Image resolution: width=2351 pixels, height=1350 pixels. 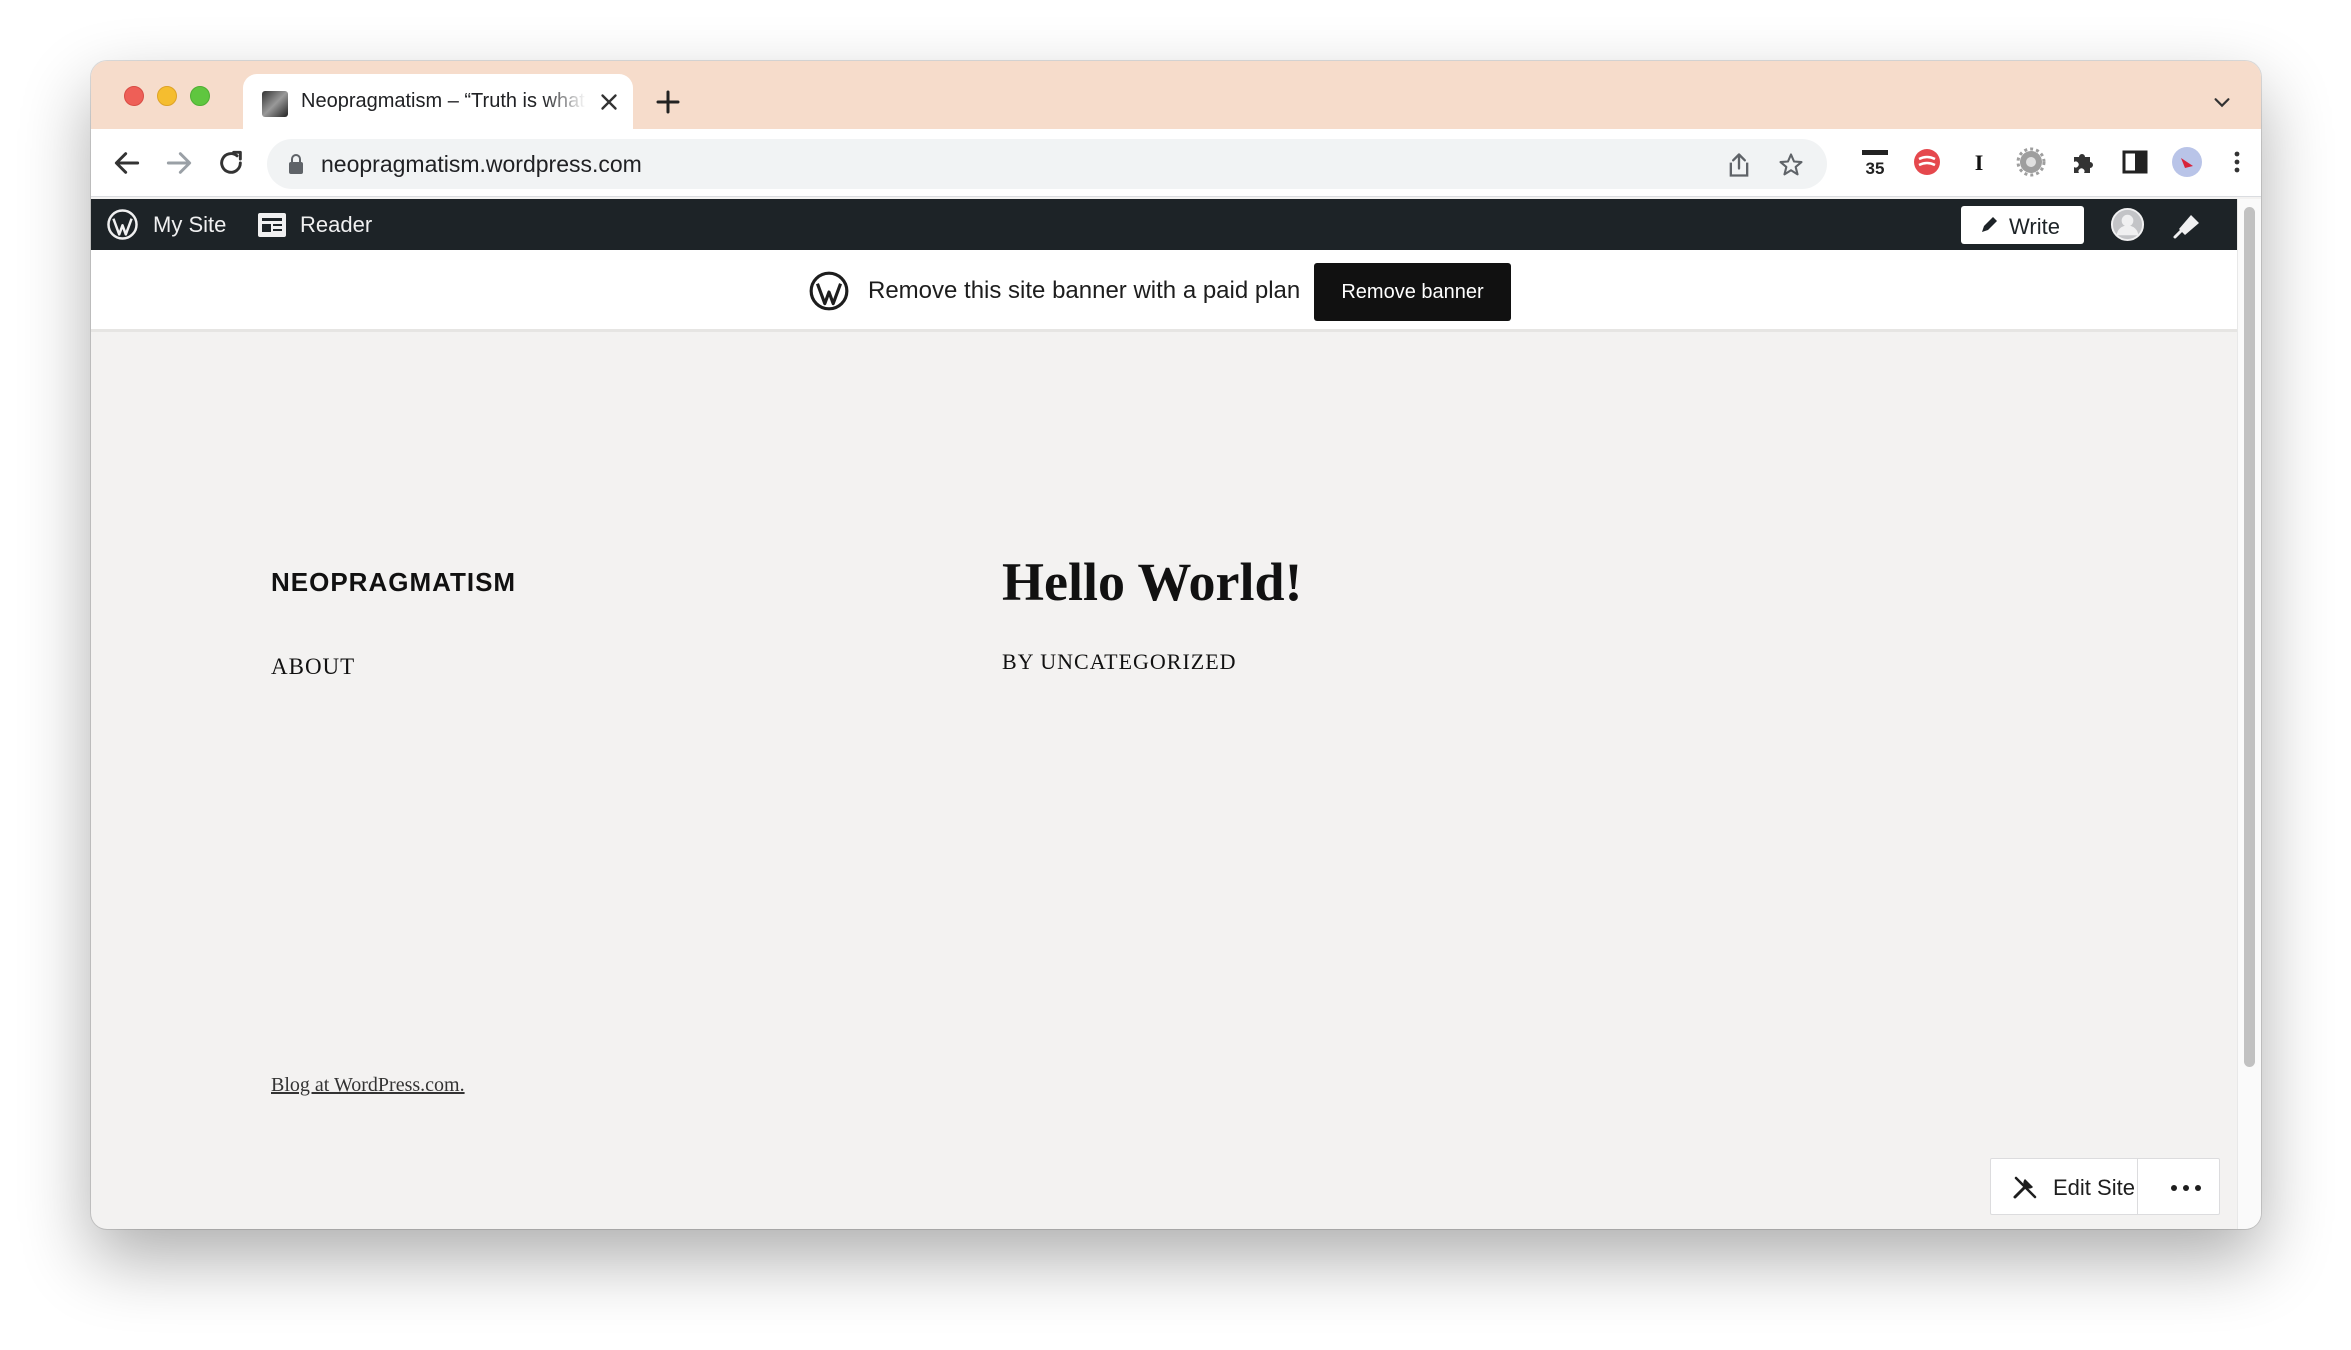 I want to click on write-label: Write, so click(x=2034, y=226).